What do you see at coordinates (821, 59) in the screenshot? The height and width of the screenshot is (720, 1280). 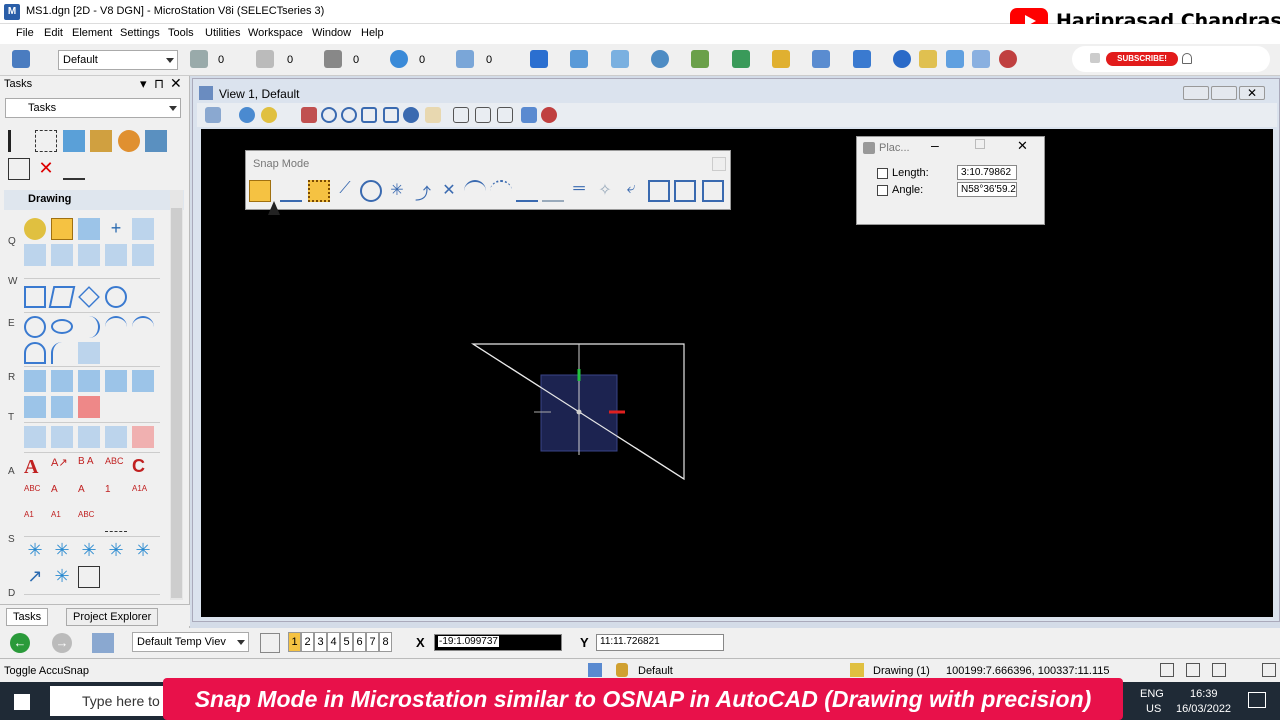 I see `display-icon` at bounding box center [821, 59].